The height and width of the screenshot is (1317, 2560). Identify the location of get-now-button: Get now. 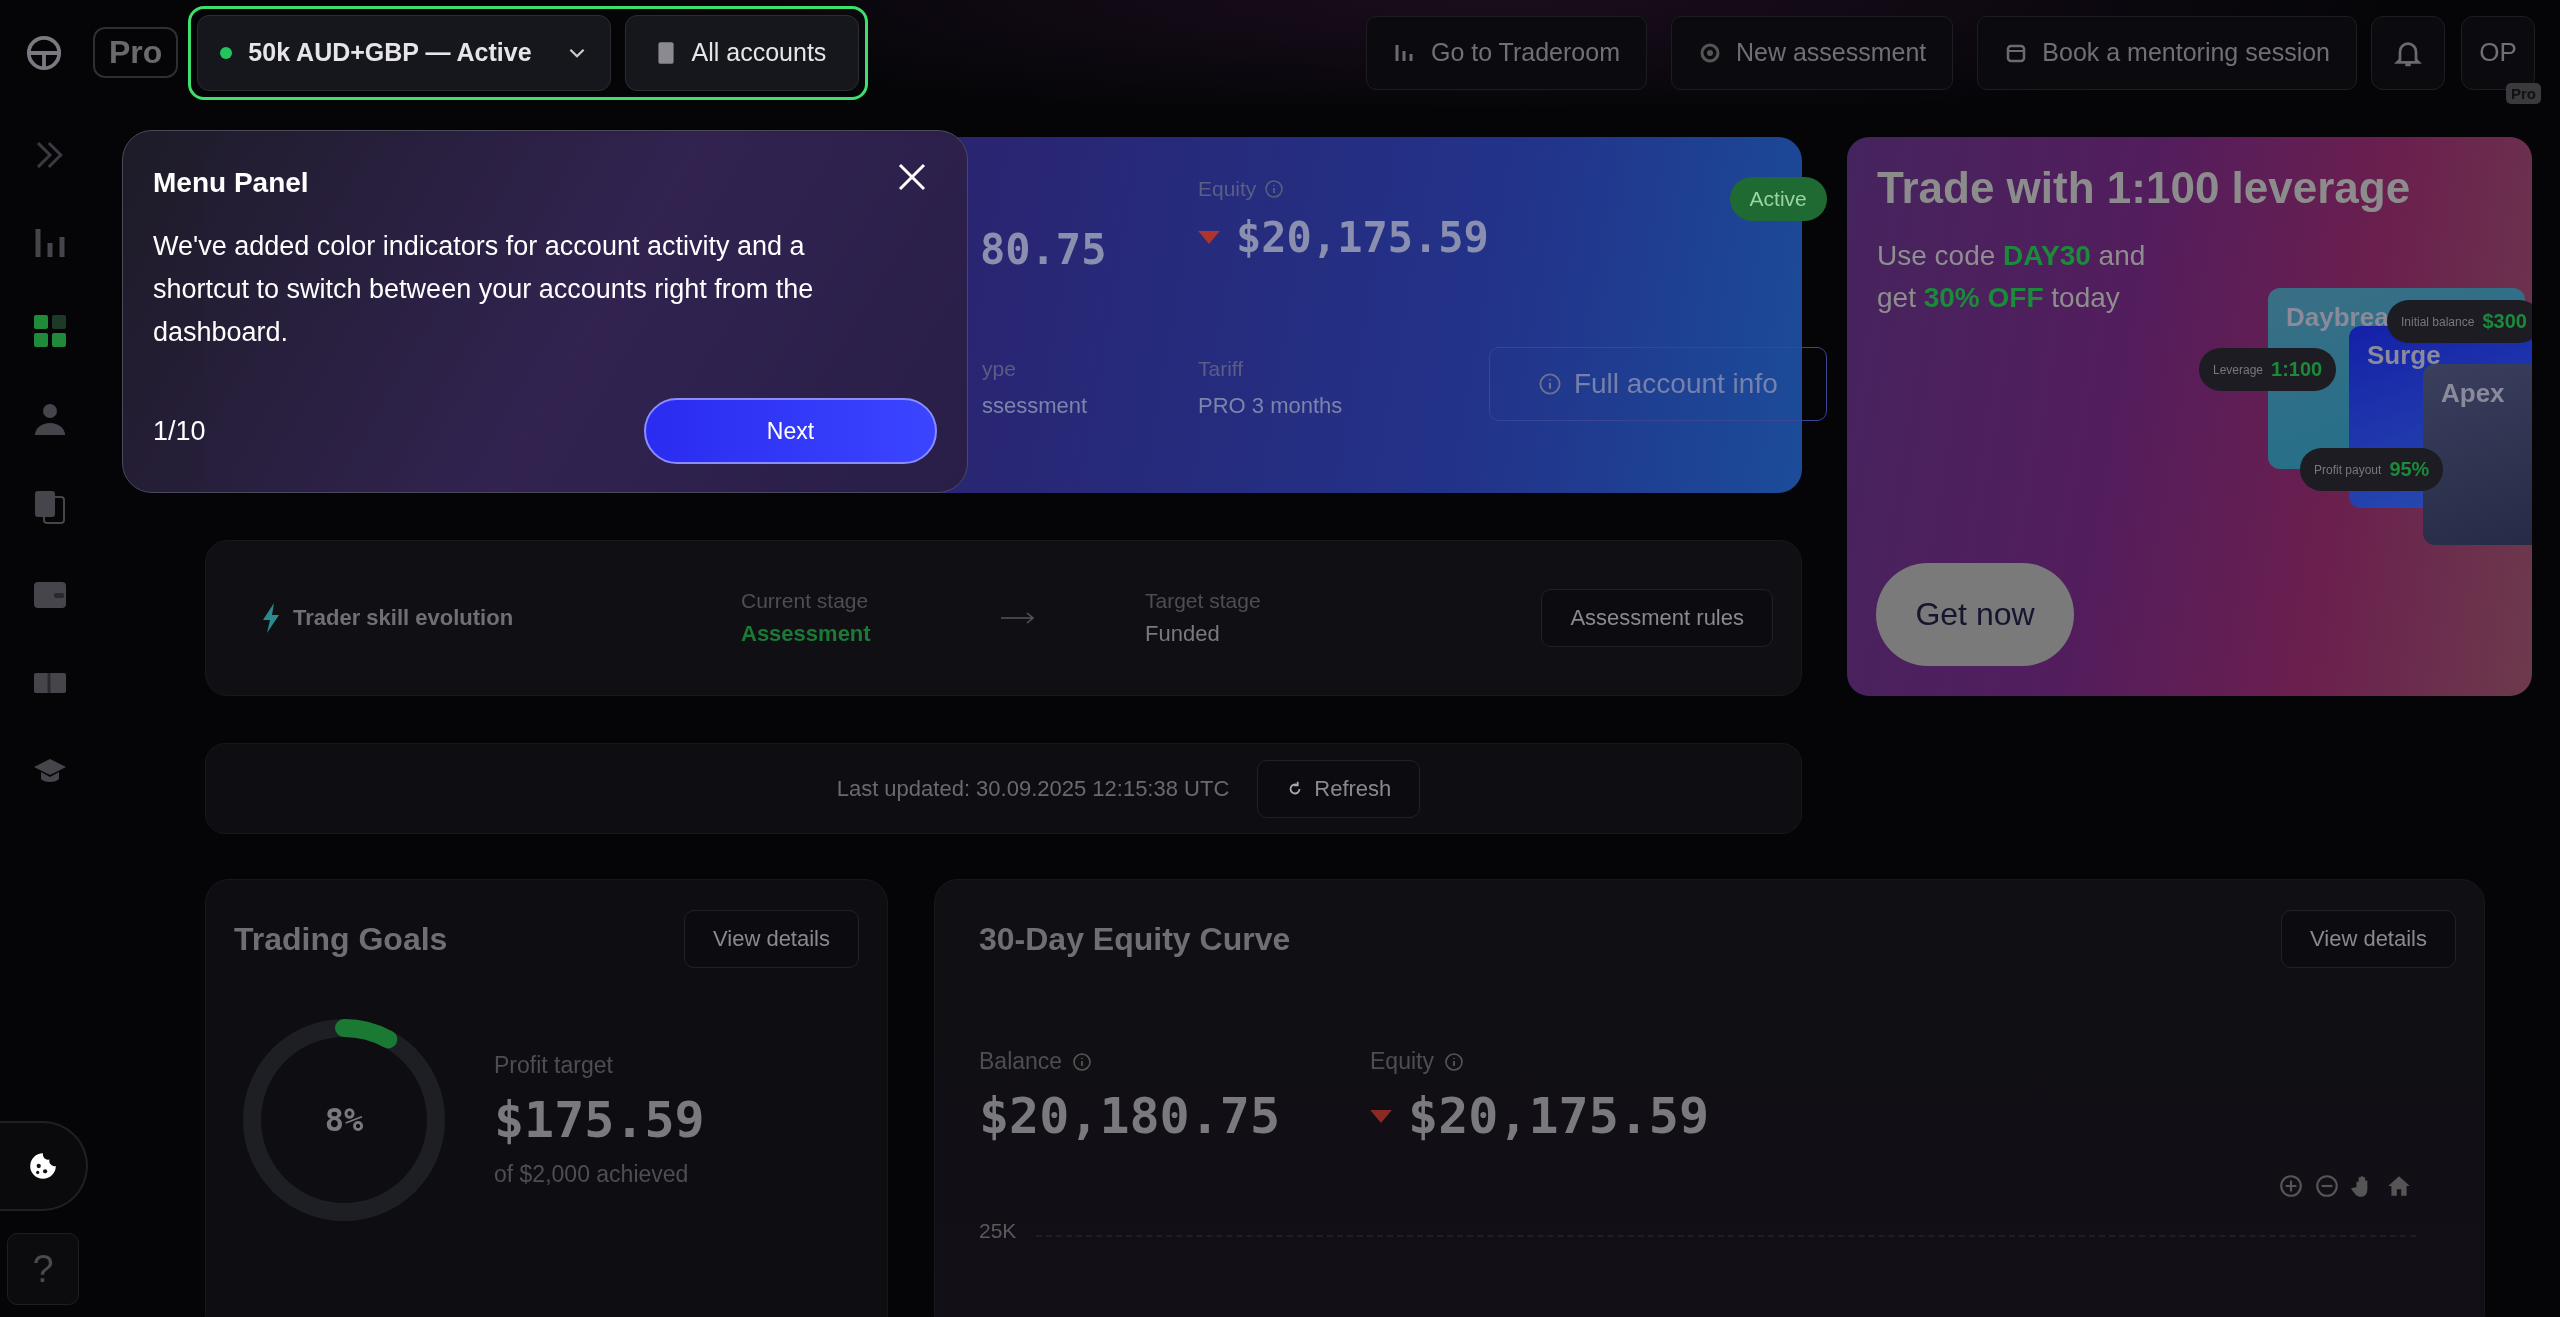
(1975, 614).